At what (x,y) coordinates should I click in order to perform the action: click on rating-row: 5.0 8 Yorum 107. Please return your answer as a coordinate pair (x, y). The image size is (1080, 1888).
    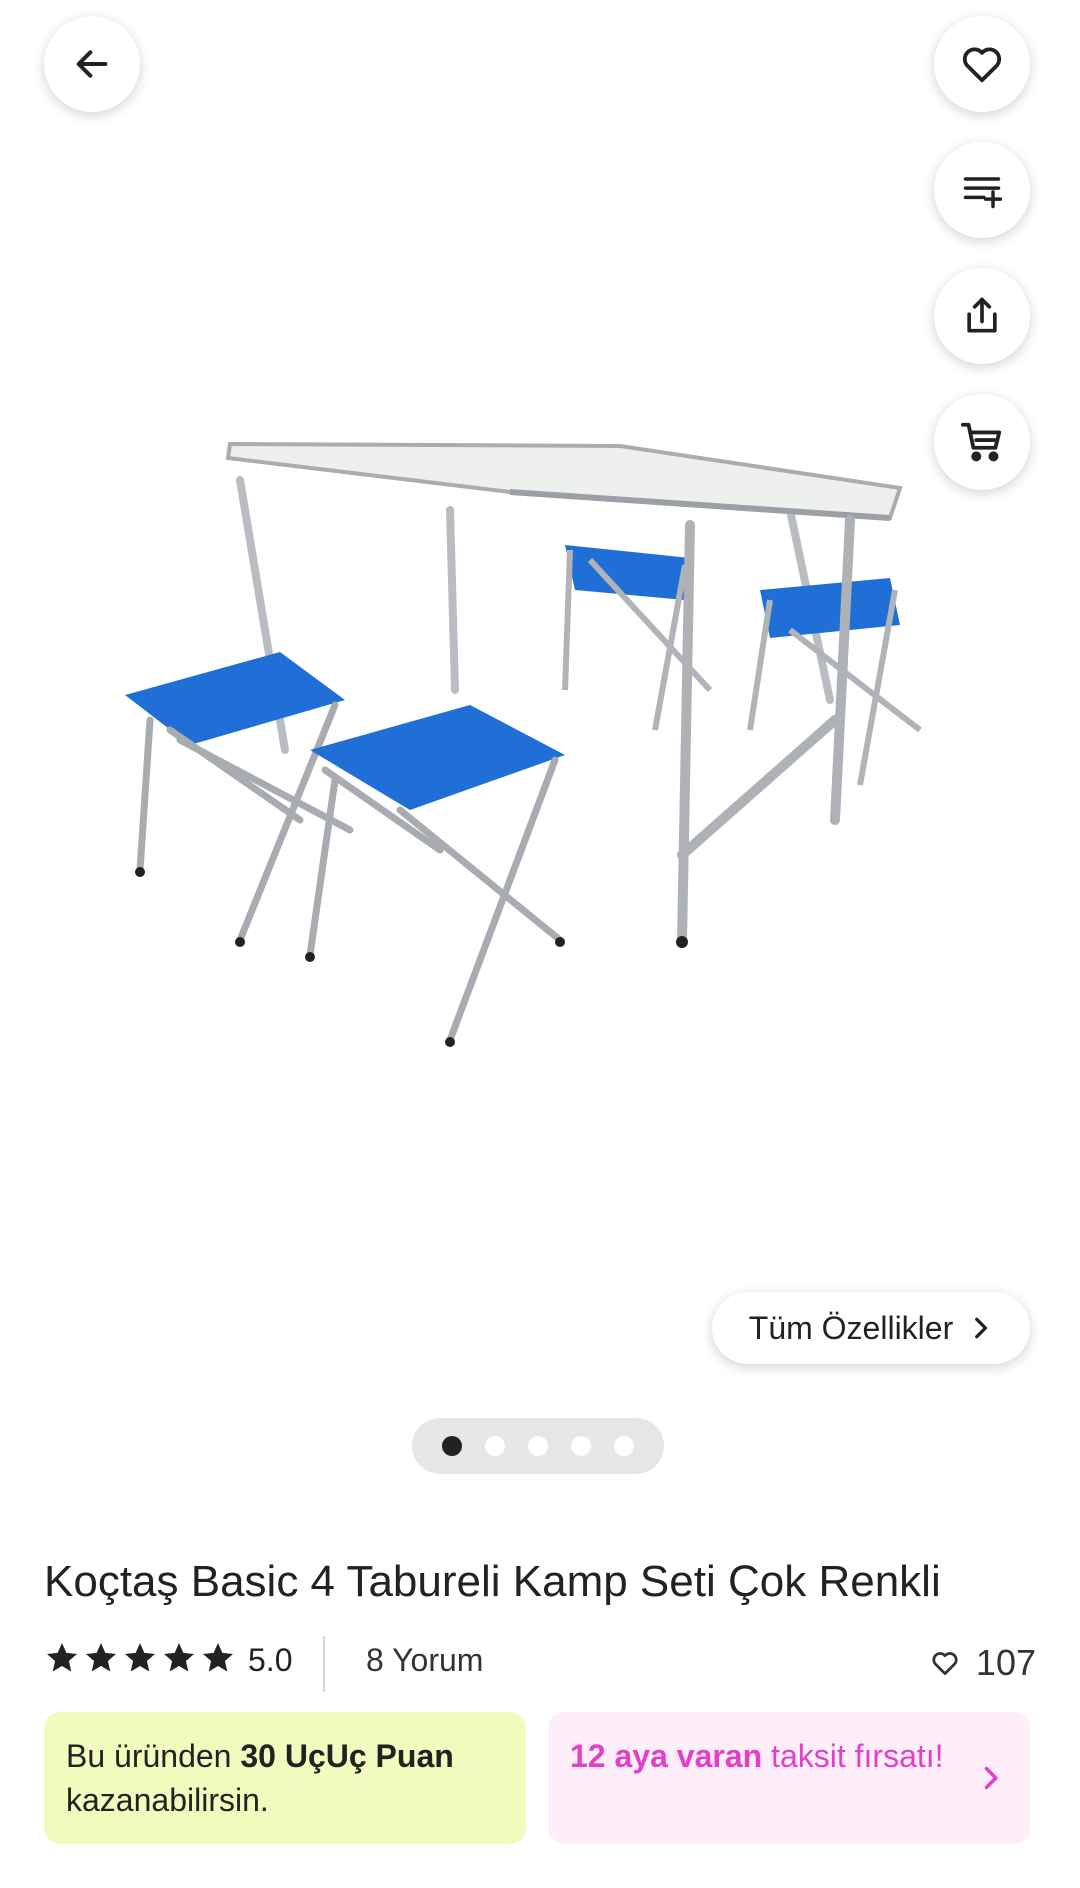
    Looking at the image, I should click on (540, 1664).